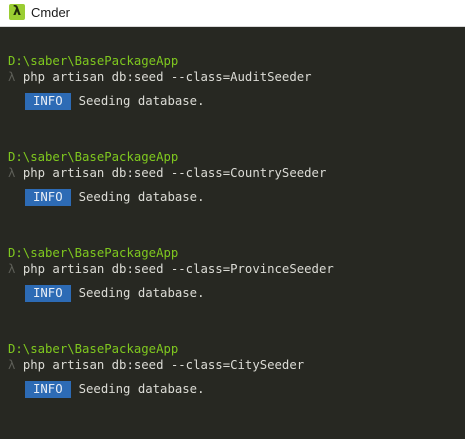 Image resolution: width=465 pixels, height=439 pixels. I want to click on lambda-icon: λ, so click(17, 12).